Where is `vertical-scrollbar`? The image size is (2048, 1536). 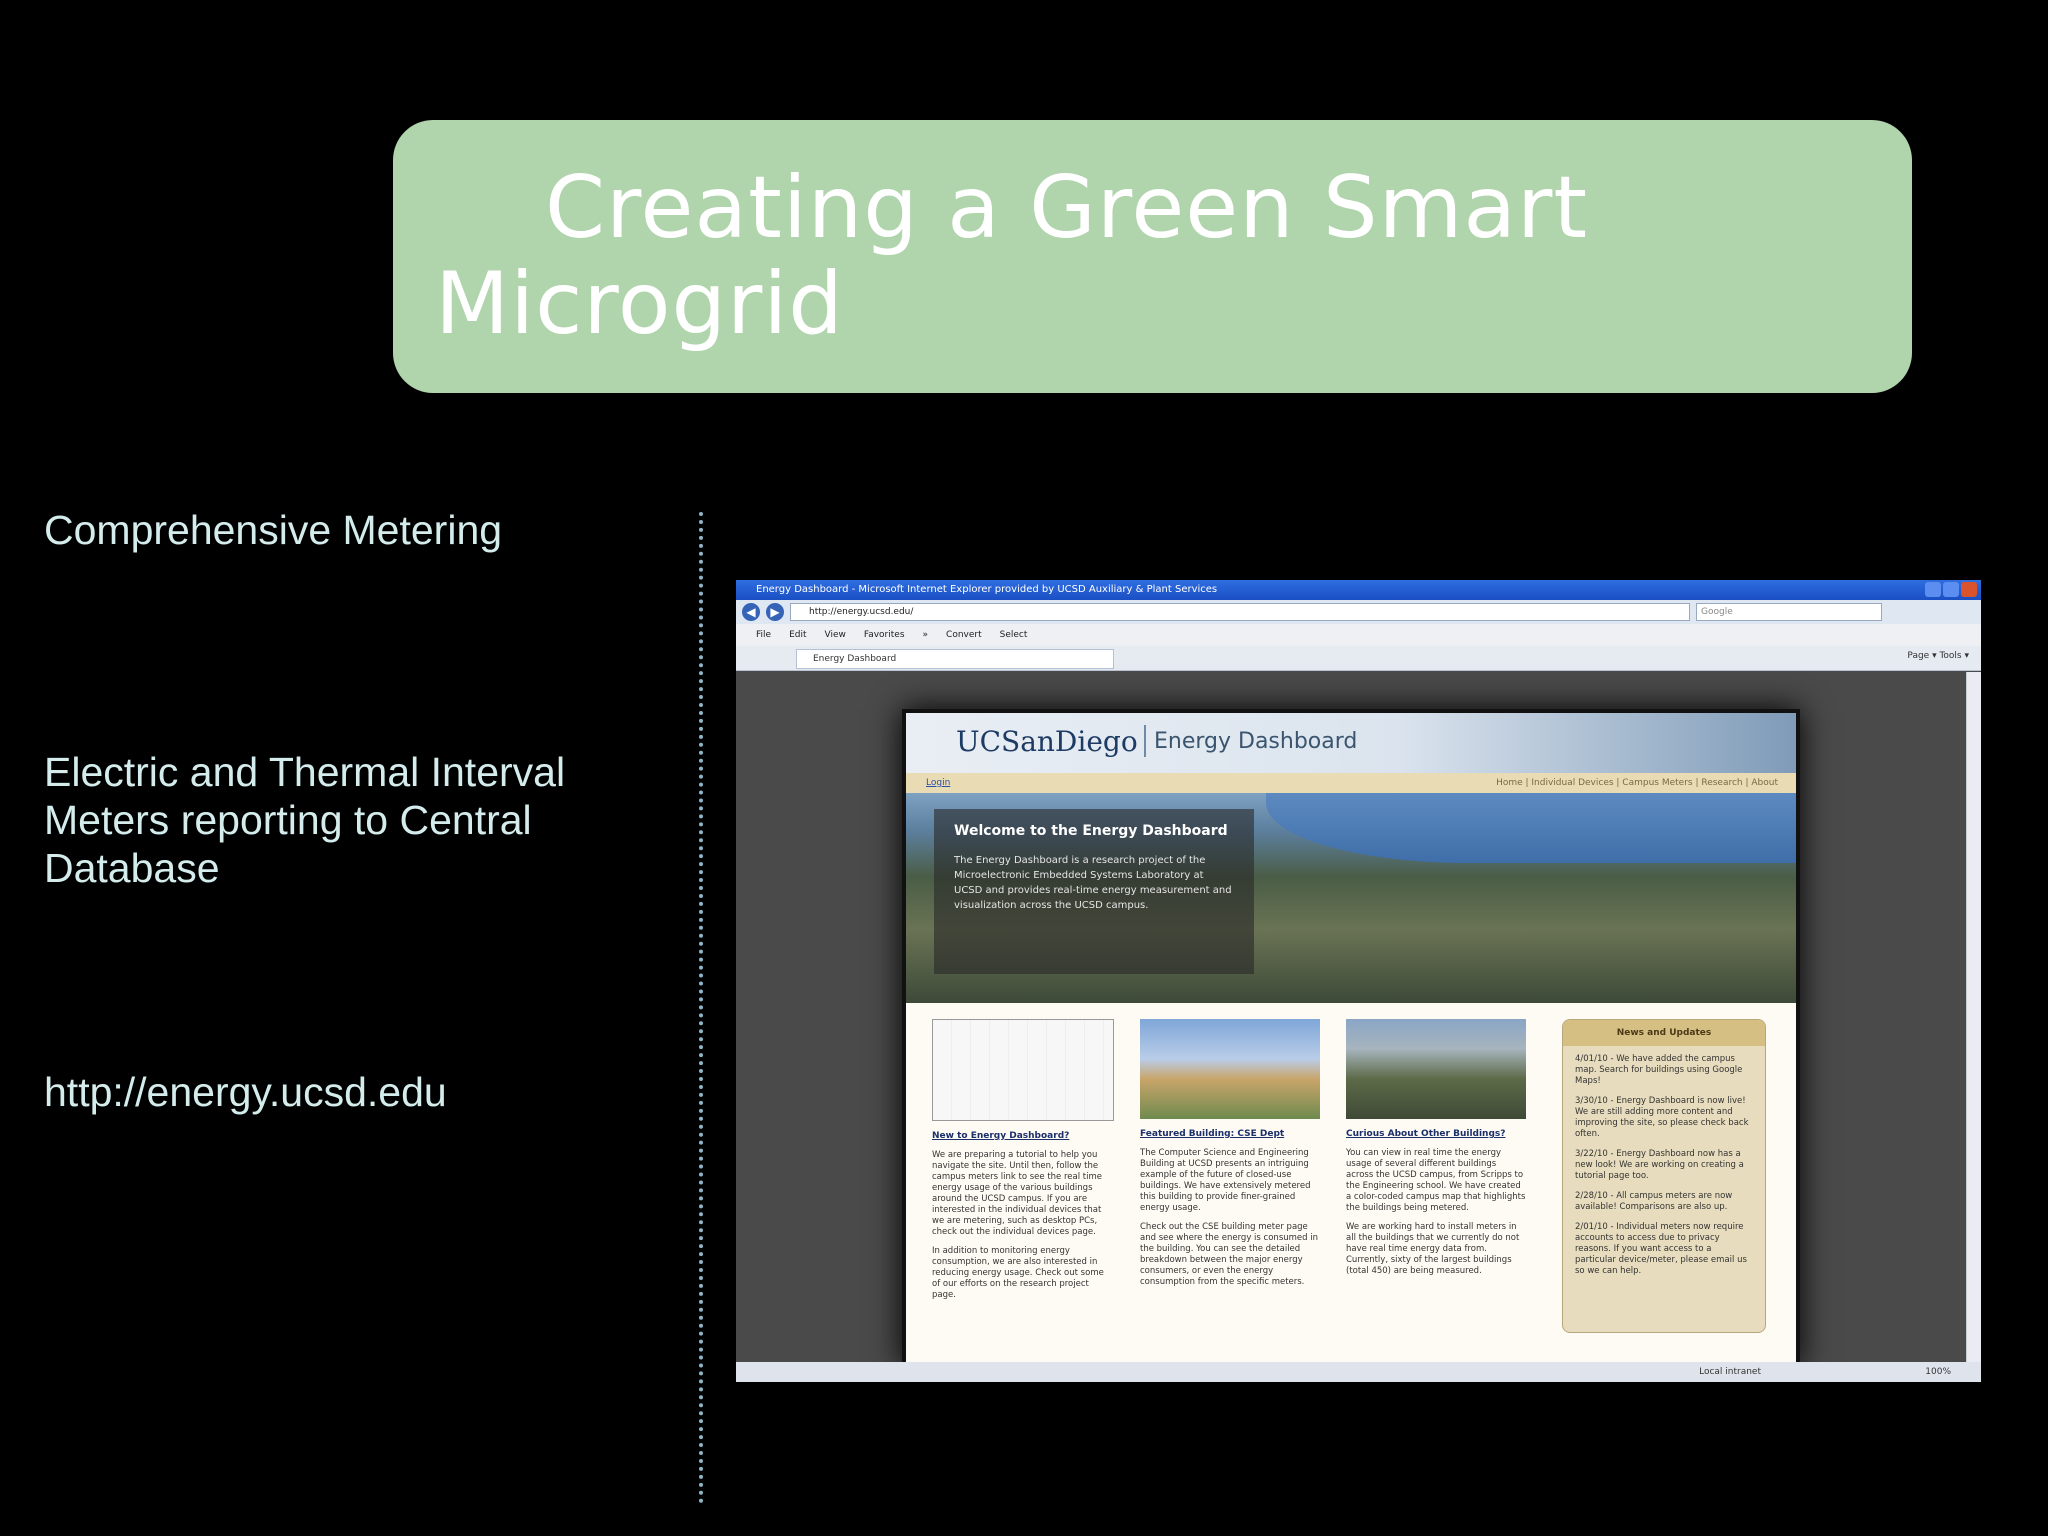
vertical-scrollbar is located at coordinates (1973, 1017).